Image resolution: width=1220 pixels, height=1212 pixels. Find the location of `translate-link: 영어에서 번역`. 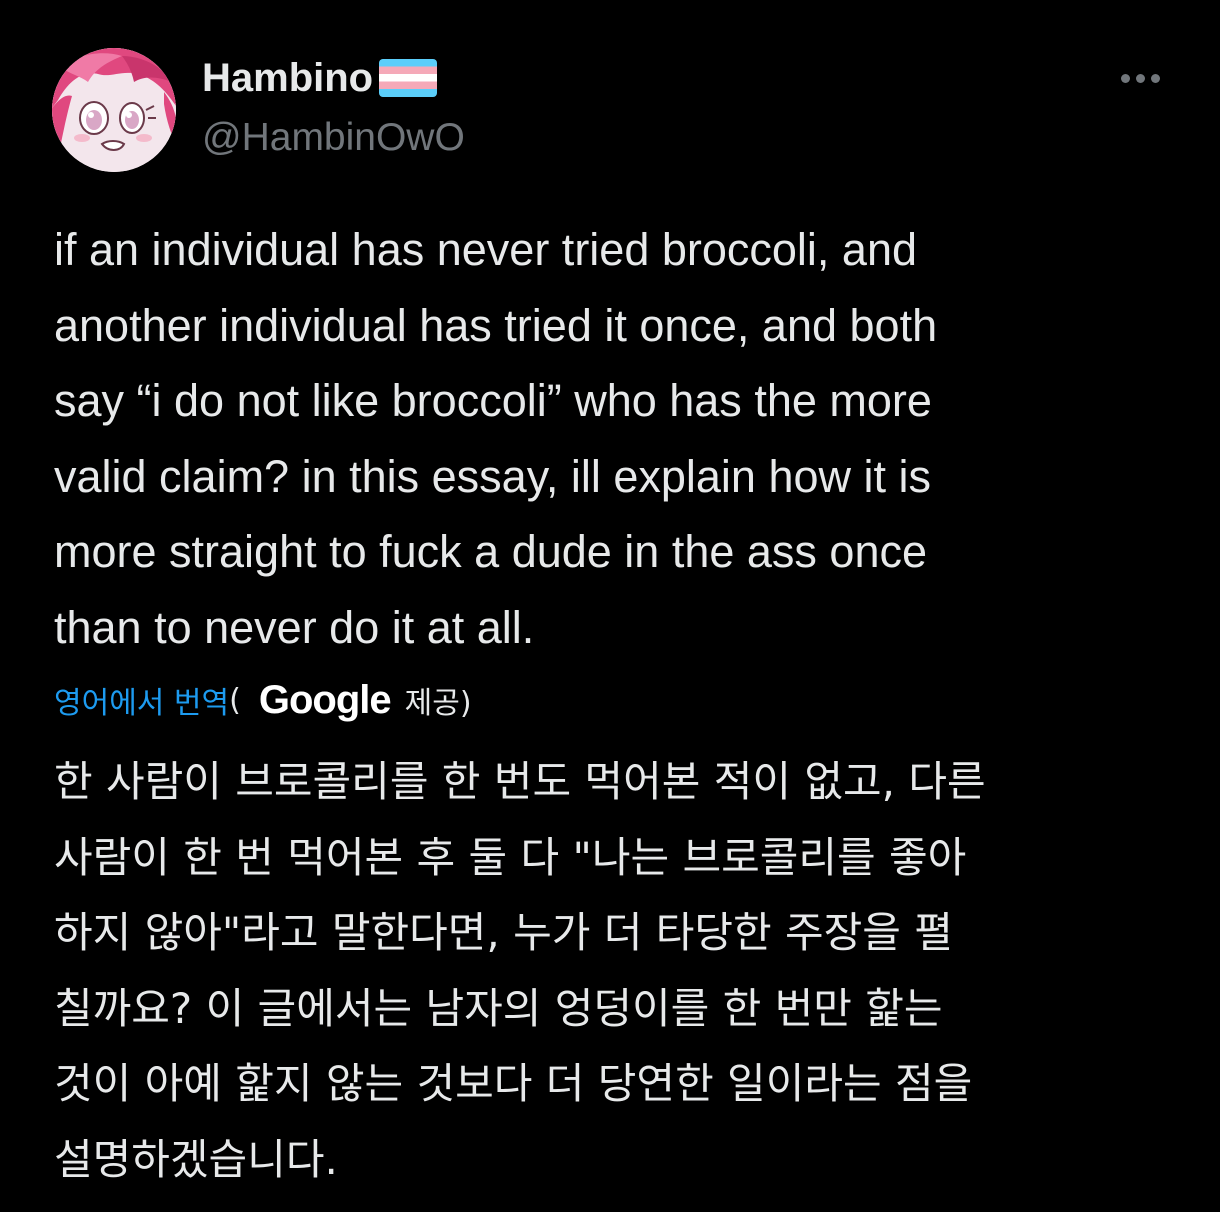

translate-link: 영어에서 번역 is located at coordinates (141, 700).